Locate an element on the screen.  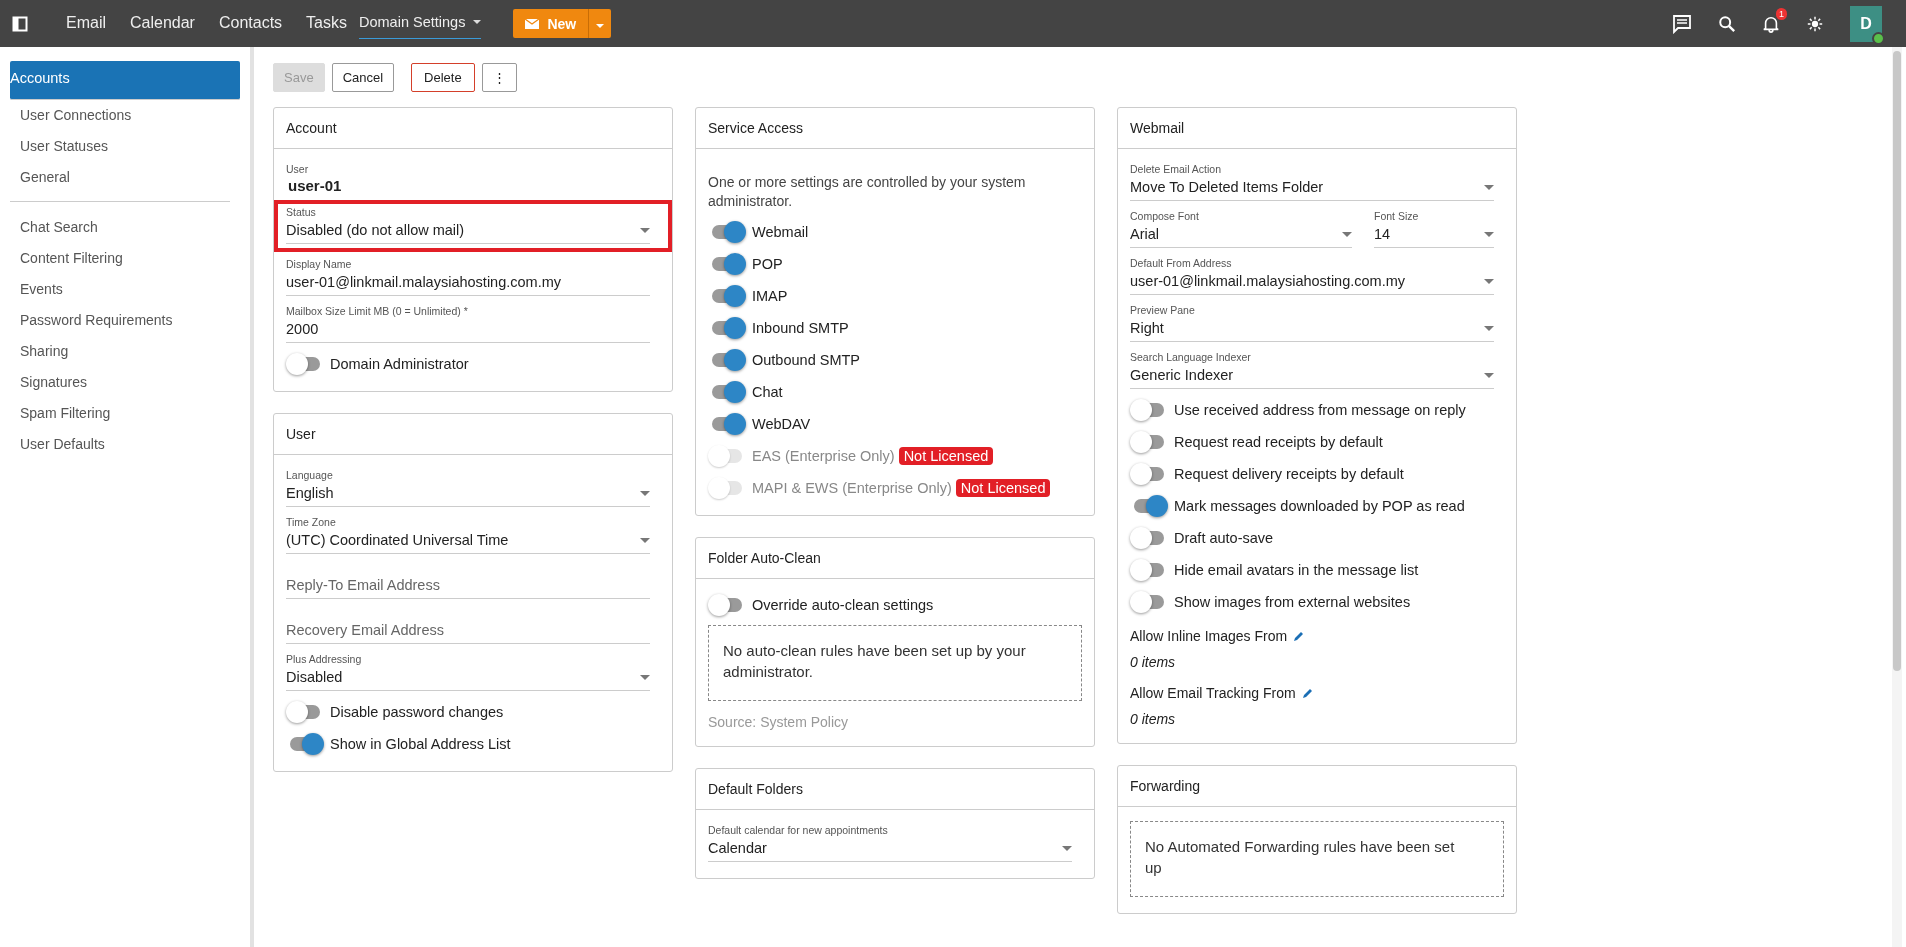
field-label: Status is located at coordinates (301, 212).